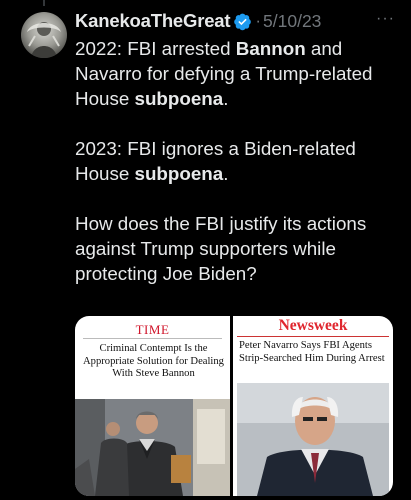 The image size is (411, 500). I want to click on bannon-photo, so click(152, 447).